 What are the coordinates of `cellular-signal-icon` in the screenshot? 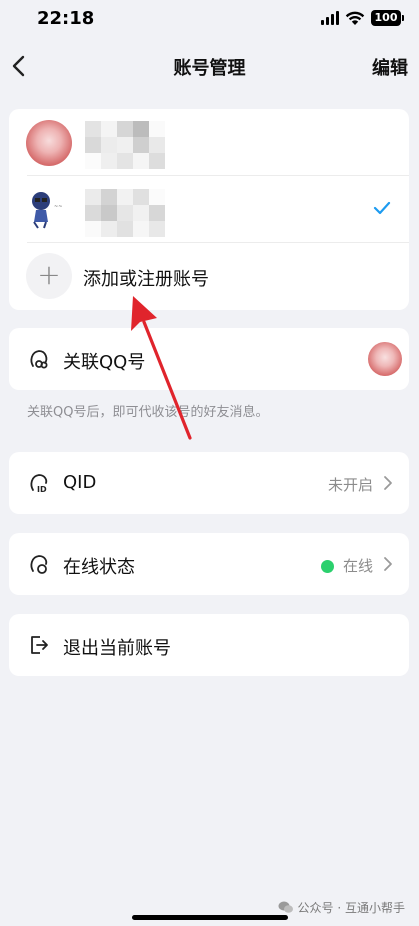 It's located at (330, 18).